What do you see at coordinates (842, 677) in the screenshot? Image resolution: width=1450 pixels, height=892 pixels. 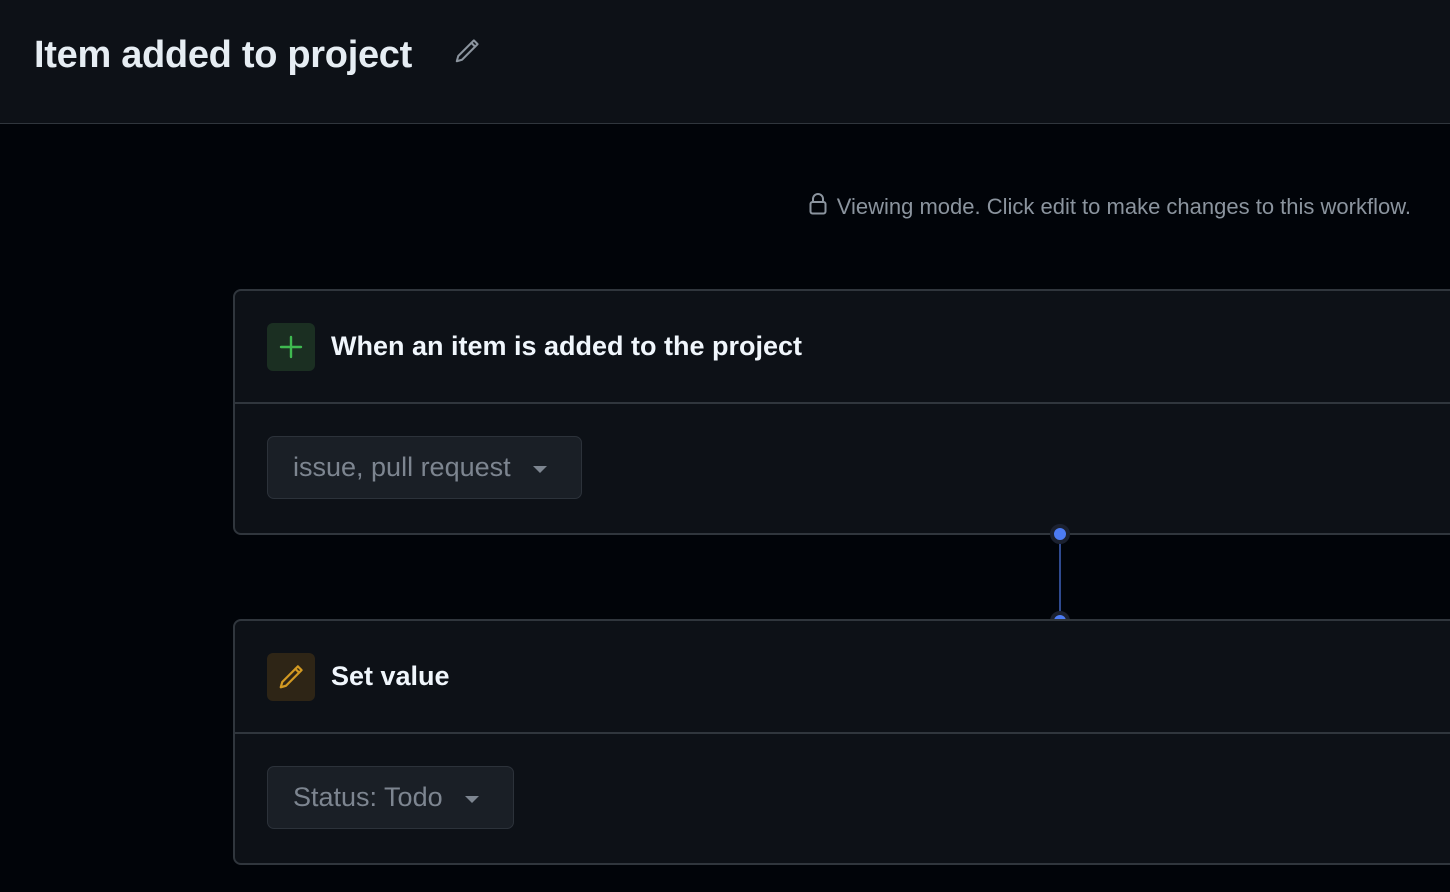 I see `action-card-header: Set value` at bounding box center [842, 677].